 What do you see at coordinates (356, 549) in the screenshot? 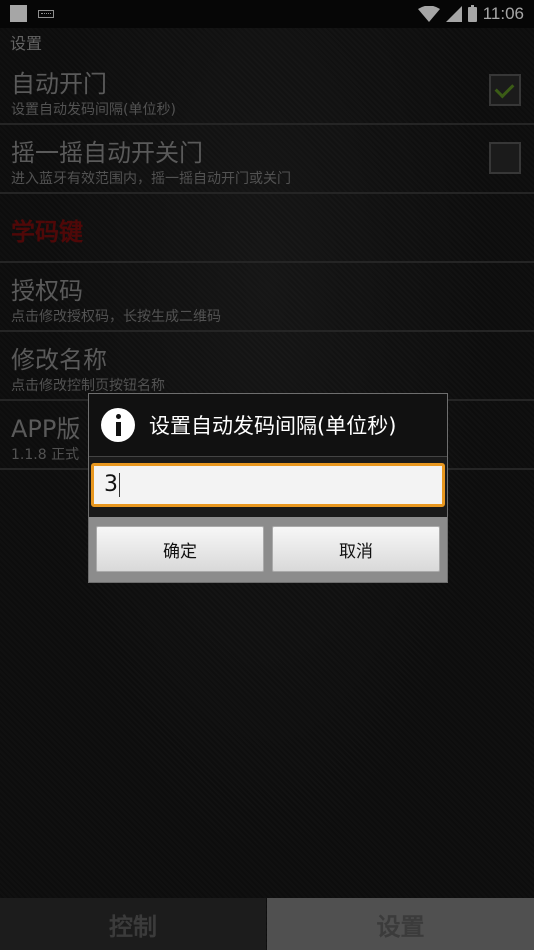
I see `cancel-button: 取消` at bounding box center [356, 549].